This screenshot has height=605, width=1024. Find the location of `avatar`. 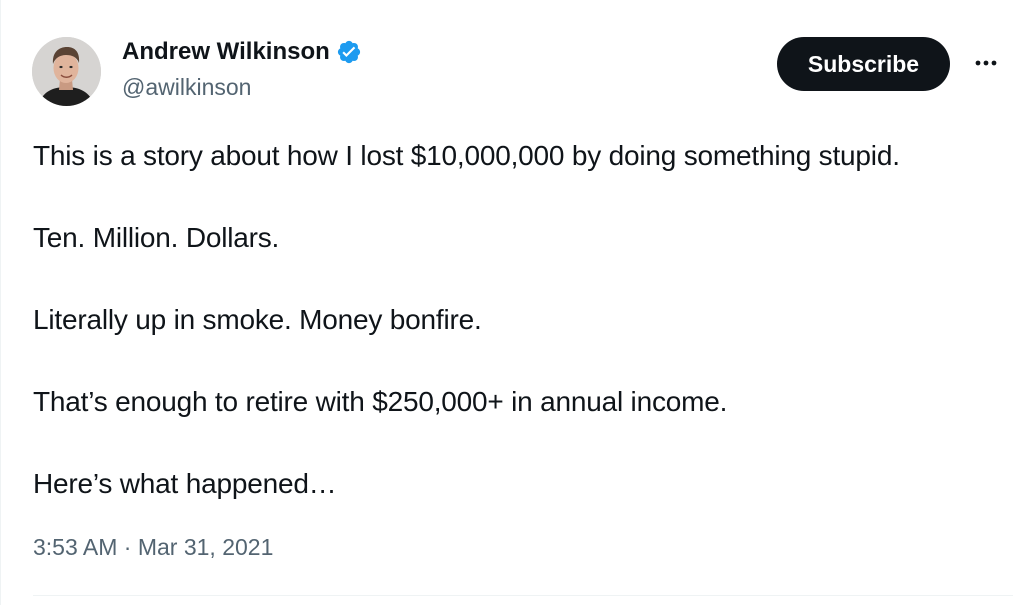

avatar is located at coordinates (66, 71).